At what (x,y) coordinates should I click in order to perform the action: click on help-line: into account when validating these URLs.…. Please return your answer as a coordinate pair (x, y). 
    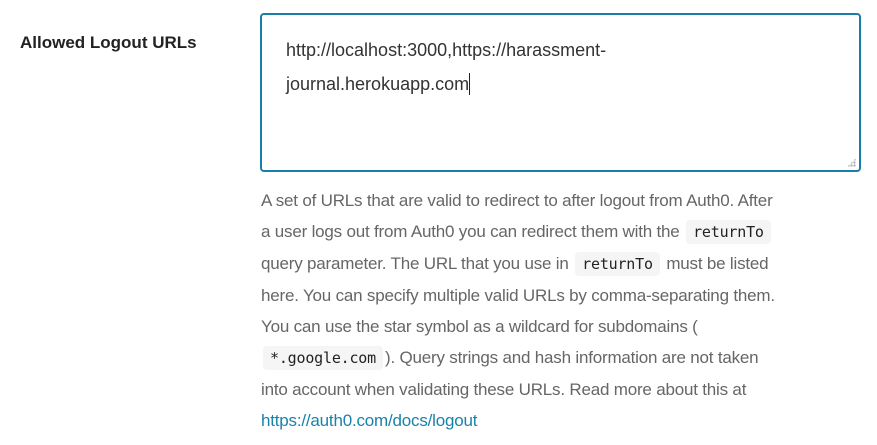
    Looking at the image, I should click on (504, 389).